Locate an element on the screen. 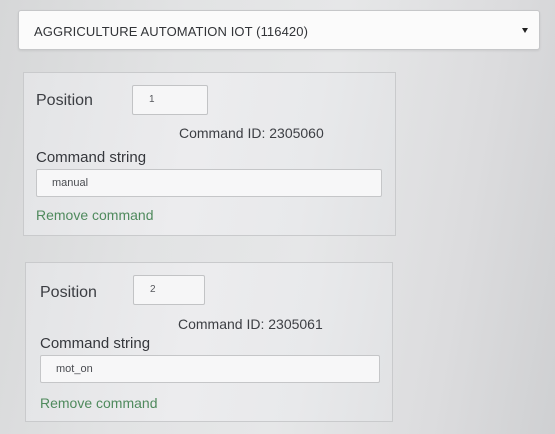  command-id: Command ID: 2305061 is located at coordinates (250, 324).